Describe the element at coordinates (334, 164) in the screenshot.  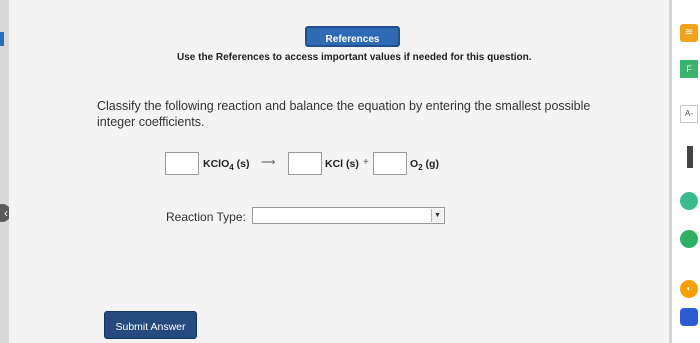
I see `kcl-formula: KCl` at that location.